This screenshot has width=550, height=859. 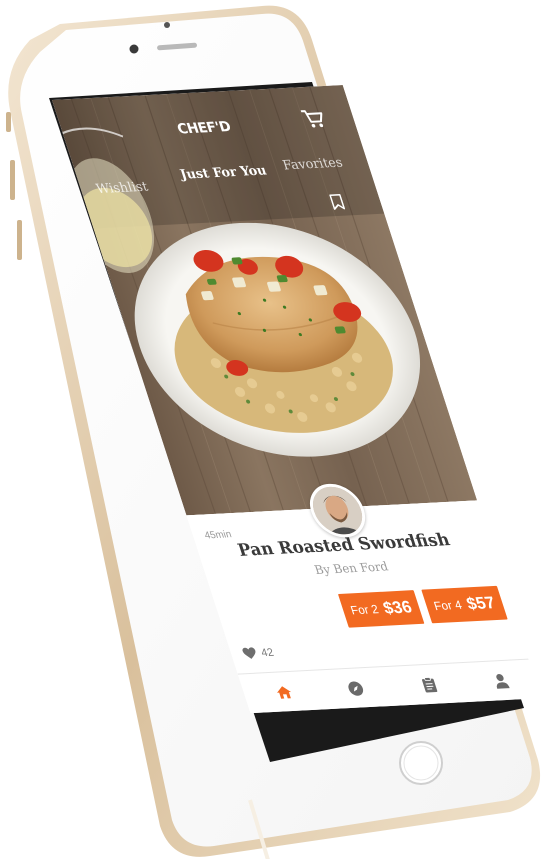 What do you see at coordinates (421, 763) in the screenshot?
I see `home-button` at bounding box center [421, 763].